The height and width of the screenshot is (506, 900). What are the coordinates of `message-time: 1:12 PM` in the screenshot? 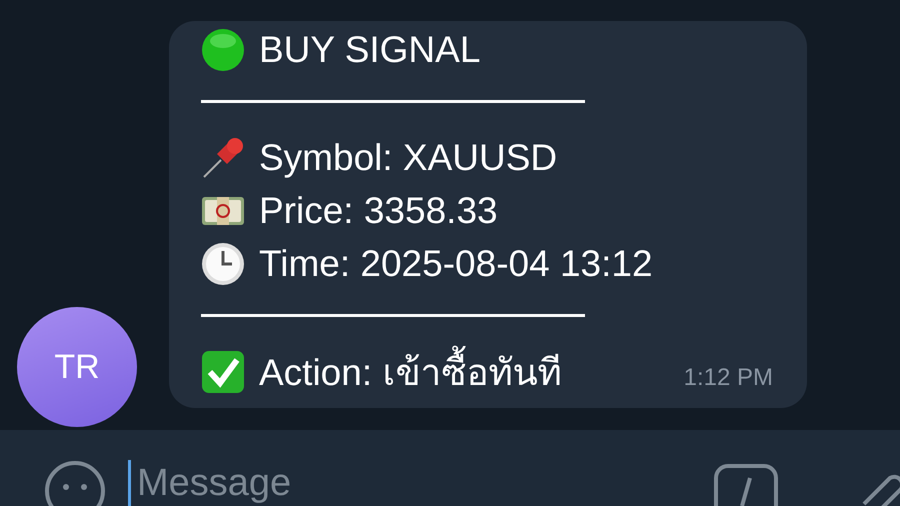 It's located at (728, 378).